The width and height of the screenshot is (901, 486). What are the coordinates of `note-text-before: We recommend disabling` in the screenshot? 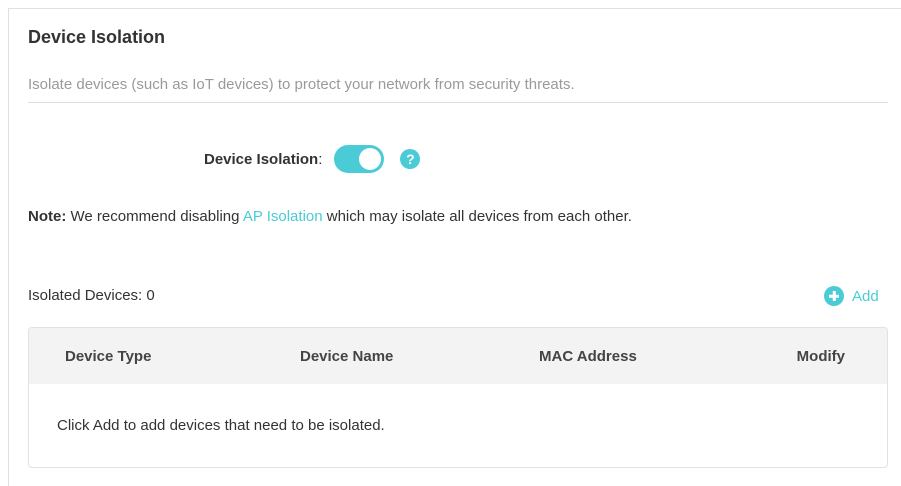 It's located at (154, 216).